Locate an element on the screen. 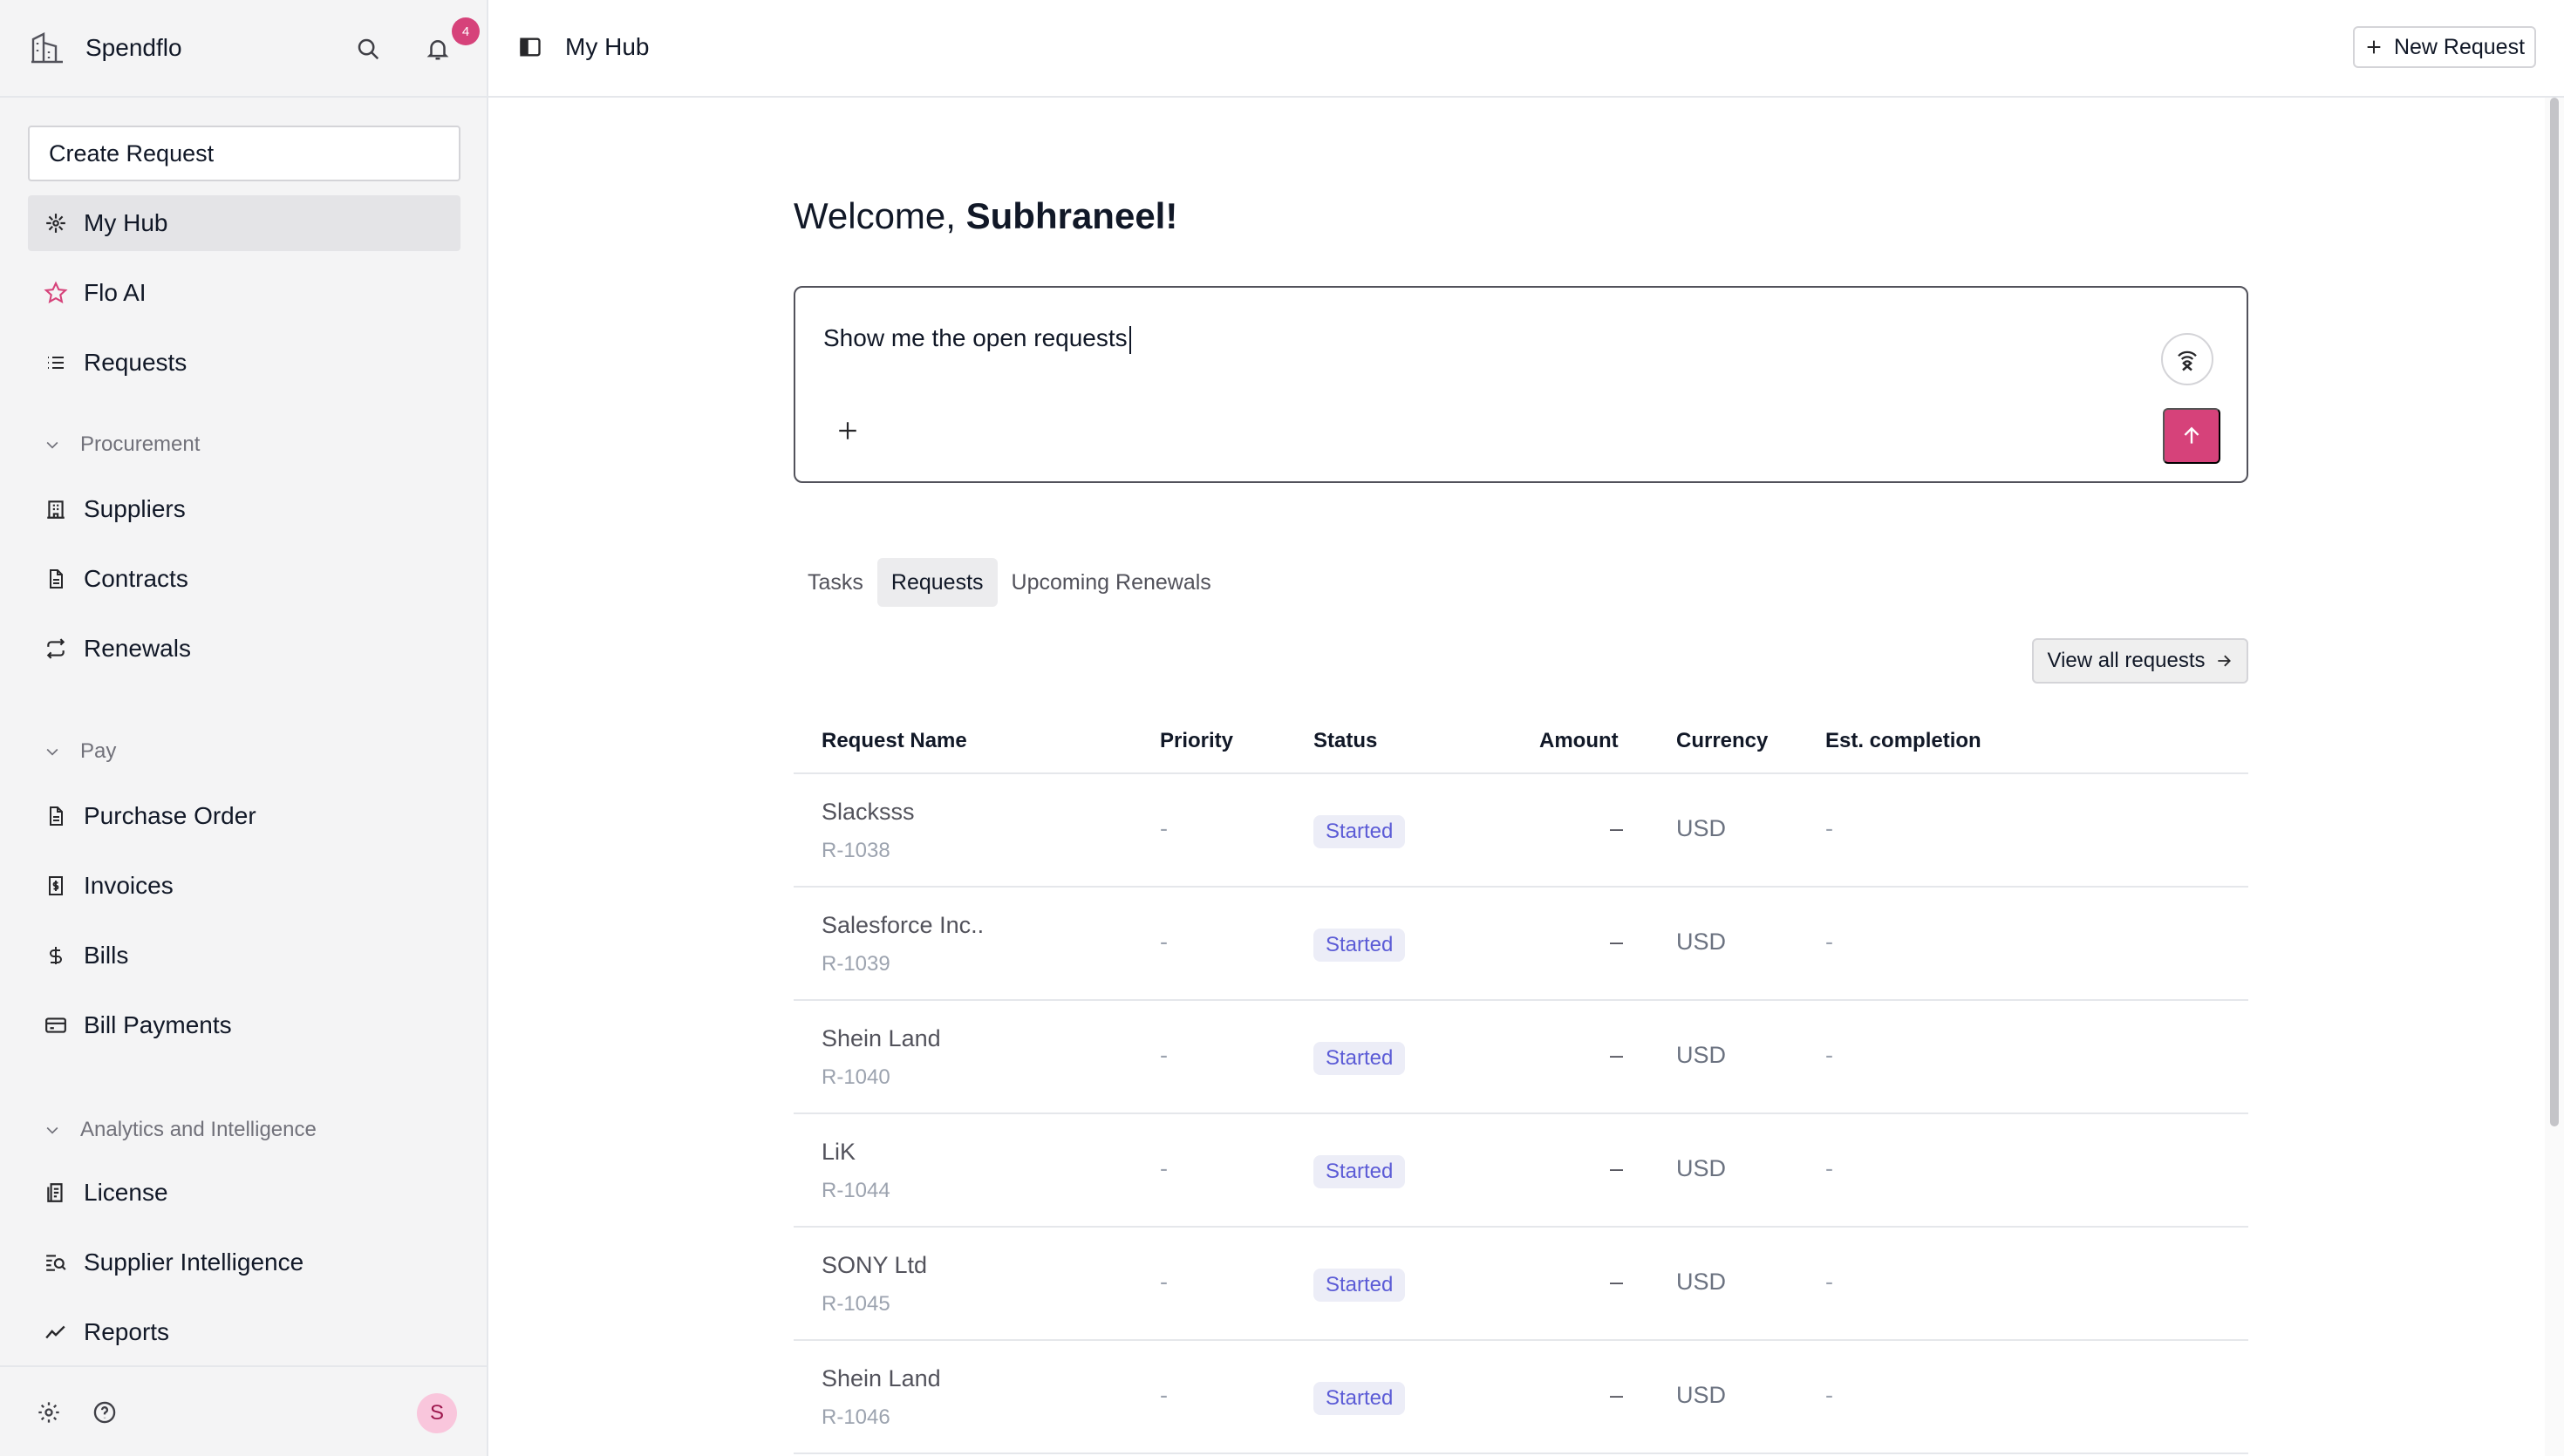 The image size is (2564, 1456). request-id: R-1046 is located at coordinates (856, 1417).